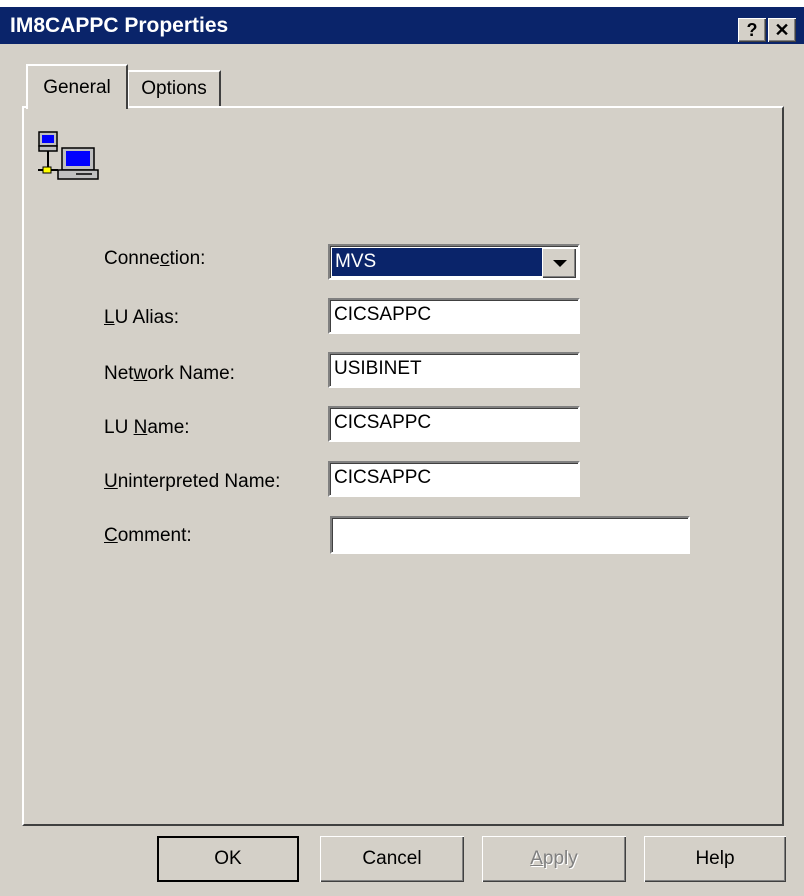 This screenshot has height=896, width=804. Describe the element at coordinates (392, 859) in the screenshot. I see `cancel-button: Cancel` at that location.